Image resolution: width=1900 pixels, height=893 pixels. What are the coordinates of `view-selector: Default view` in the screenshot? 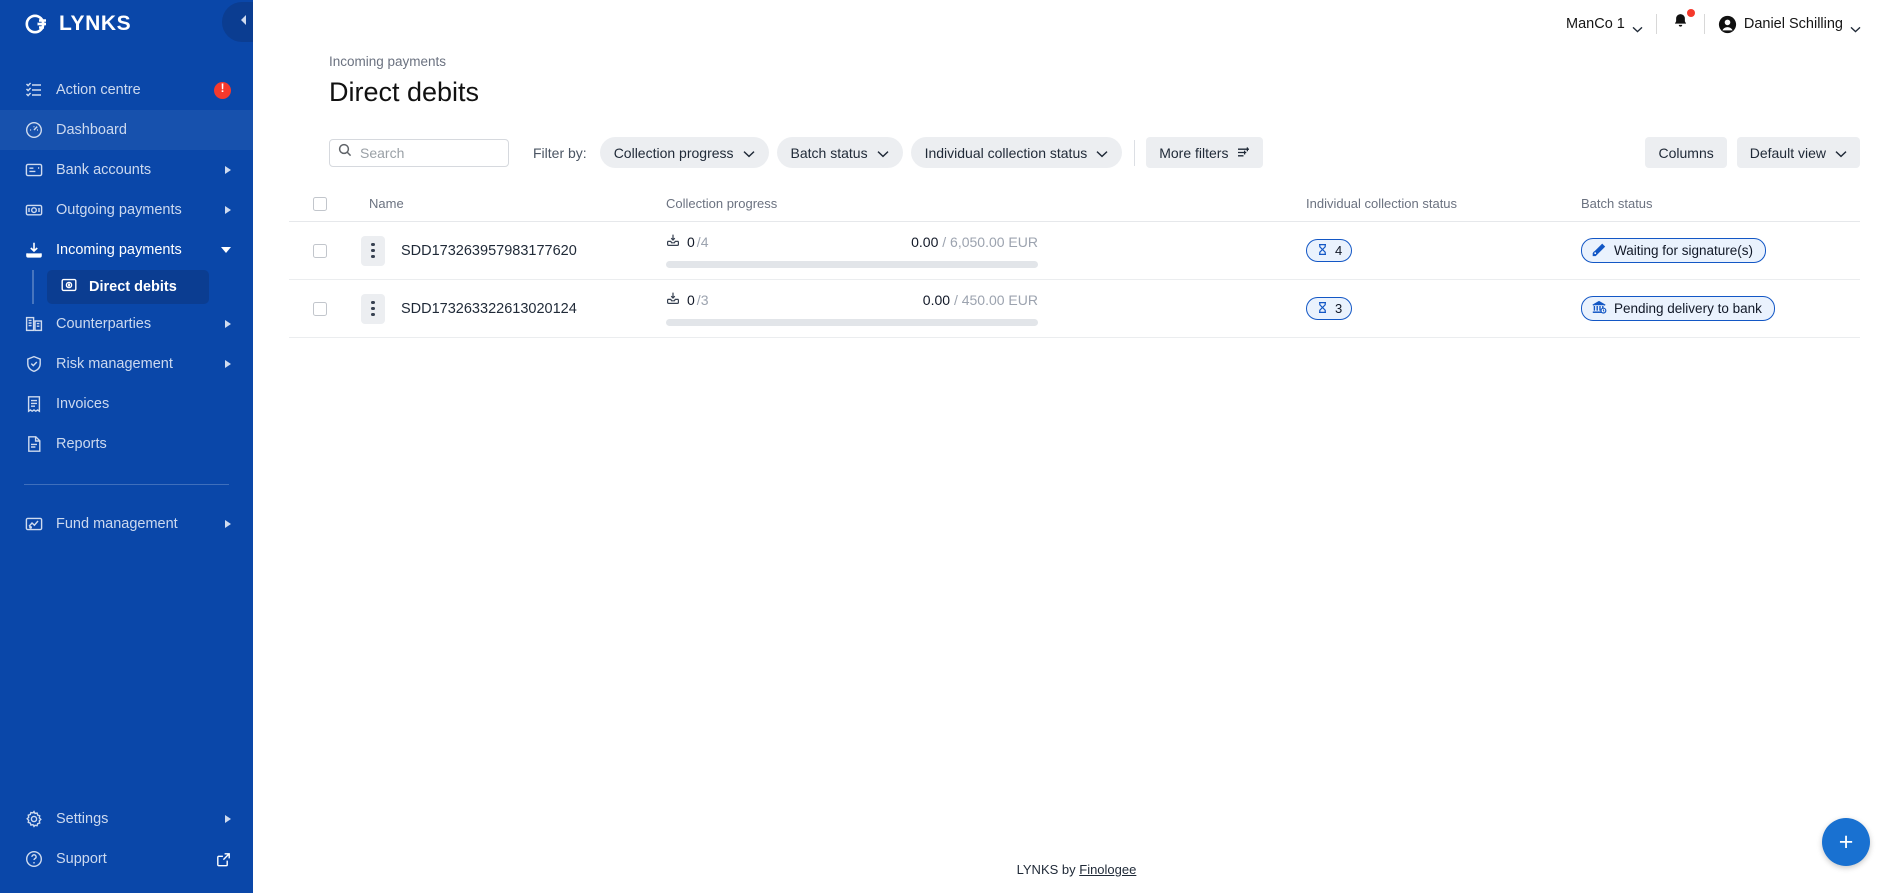 It's located at (1798, 152).